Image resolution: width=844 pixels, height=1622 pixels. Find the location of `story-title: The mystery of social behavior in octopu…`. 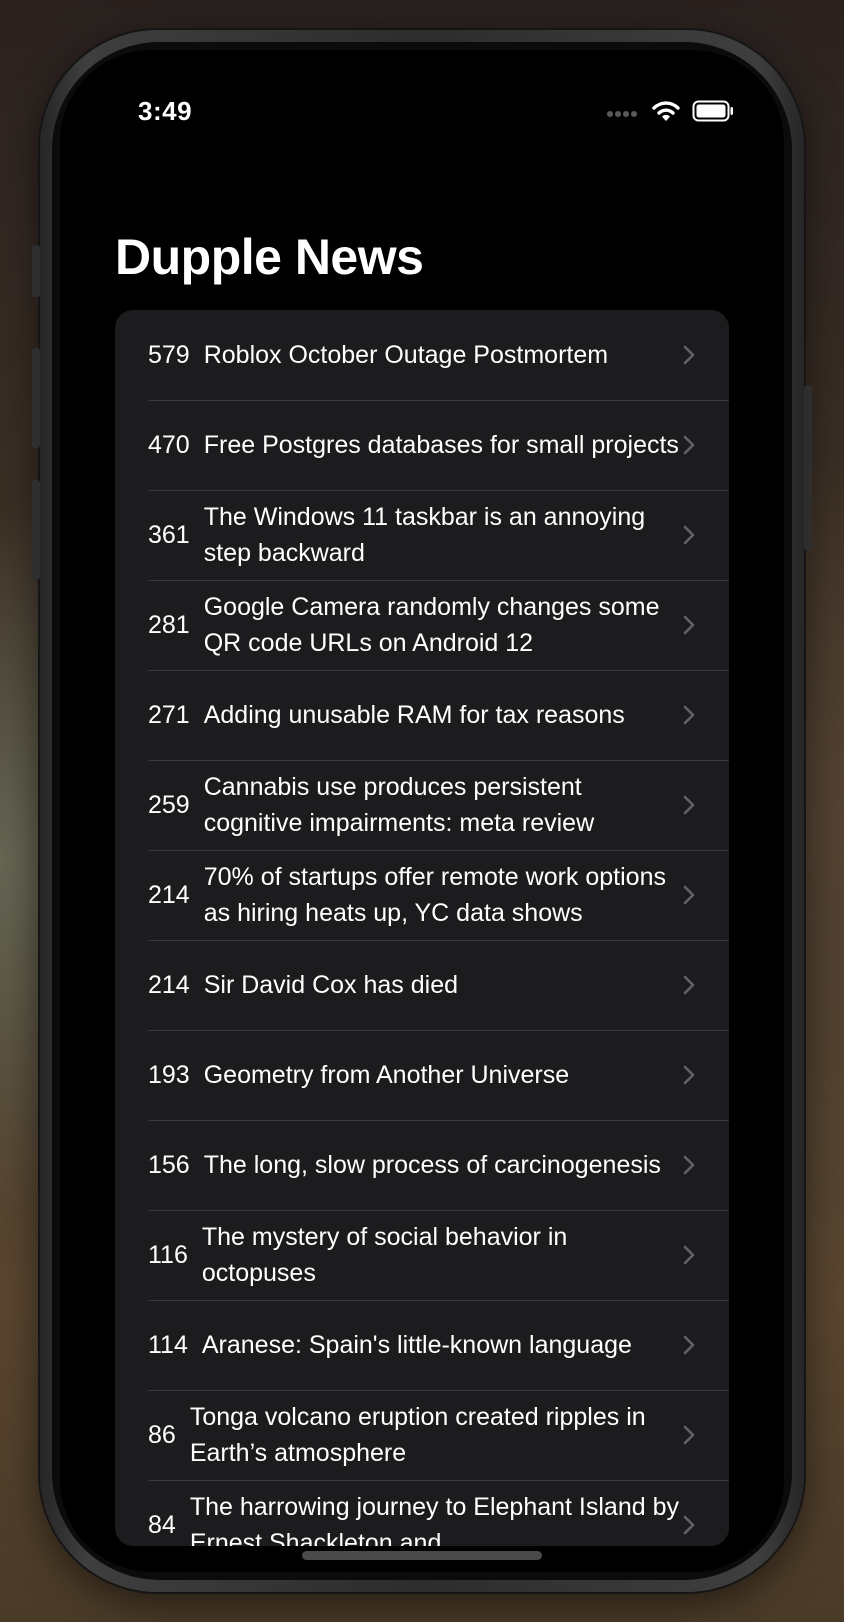

story-title: The mystery of social behavior in octopu… is located at coordinates (384, 1255).